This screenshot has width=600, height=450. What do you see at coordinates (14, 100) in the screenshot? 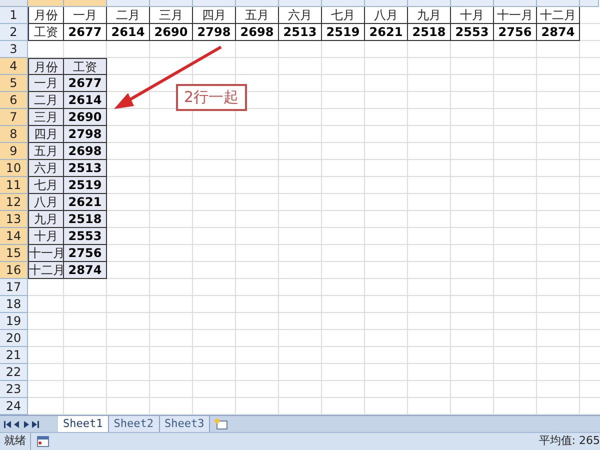
I see `row-header: 6` at bounding box center [14, 100].